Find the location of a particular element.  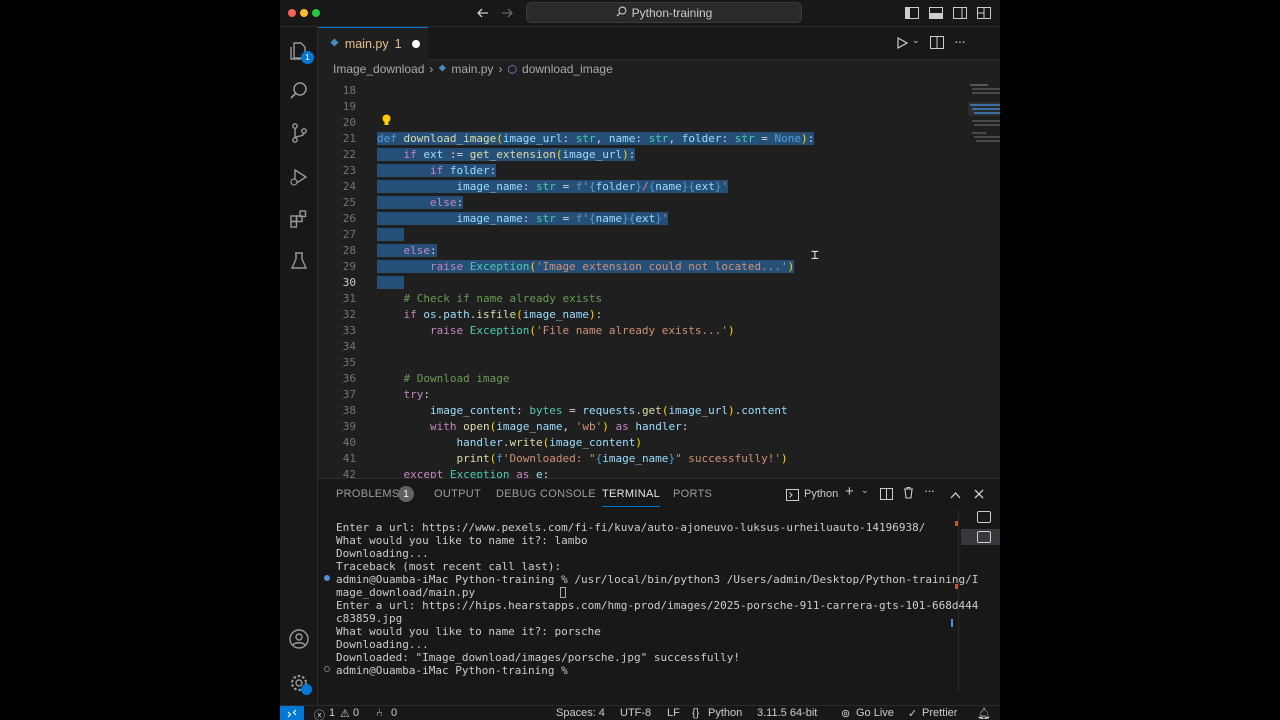

command-decoration-dot-empty is located at coordinates (327, 669).